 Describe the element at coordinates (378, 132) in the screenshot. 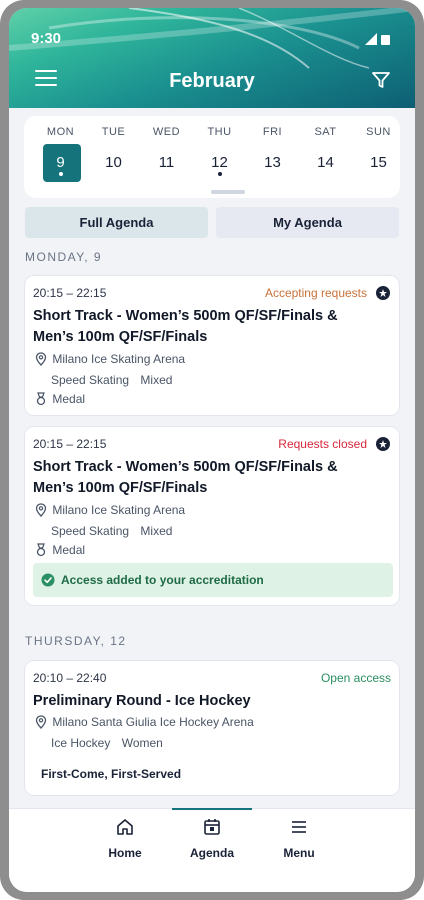

I see `day-name: SUN` at that location.